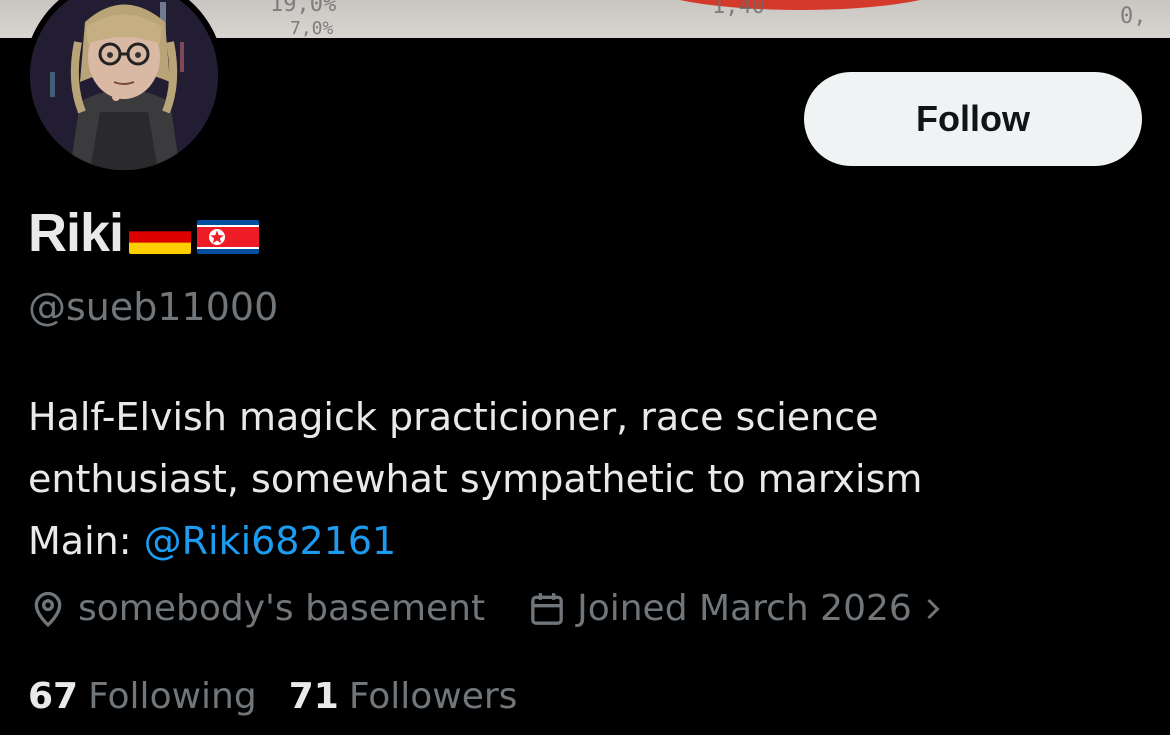  I want to click on calendar-icon, so click(547, 609).